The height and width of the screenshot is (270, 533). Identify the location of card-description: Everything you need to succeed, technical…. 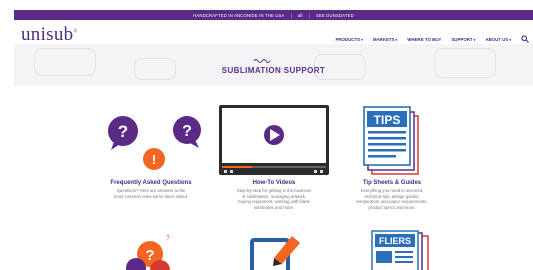
(392, 199).